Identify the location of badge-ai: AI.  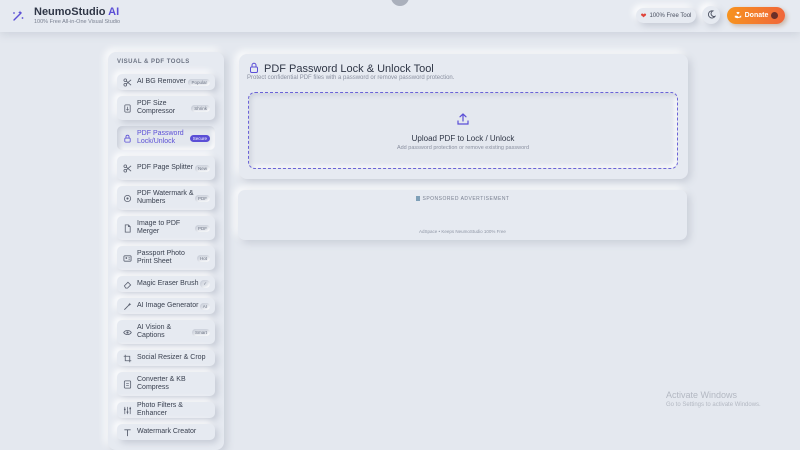
(204, 306).